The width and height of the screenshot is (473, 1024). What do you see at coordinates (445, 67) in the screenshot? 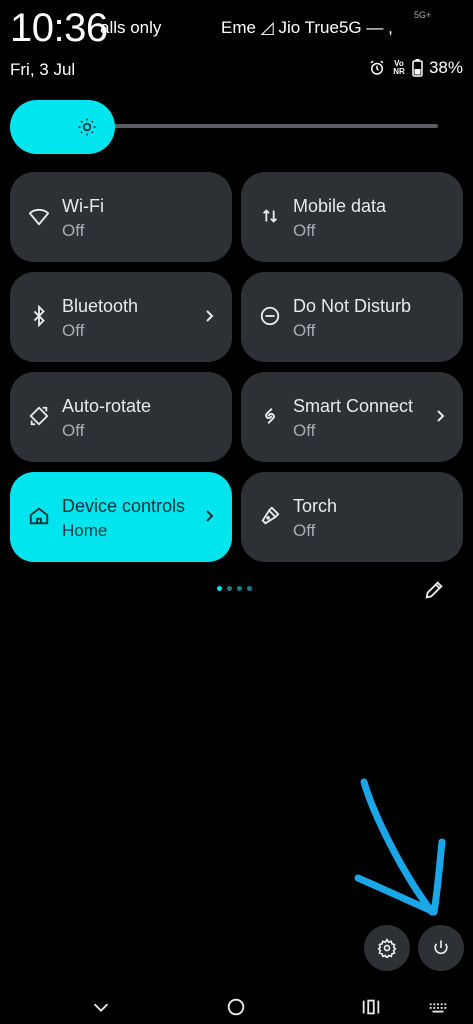
I see `battery-percent: 38%` at bounding box center [445, 67].